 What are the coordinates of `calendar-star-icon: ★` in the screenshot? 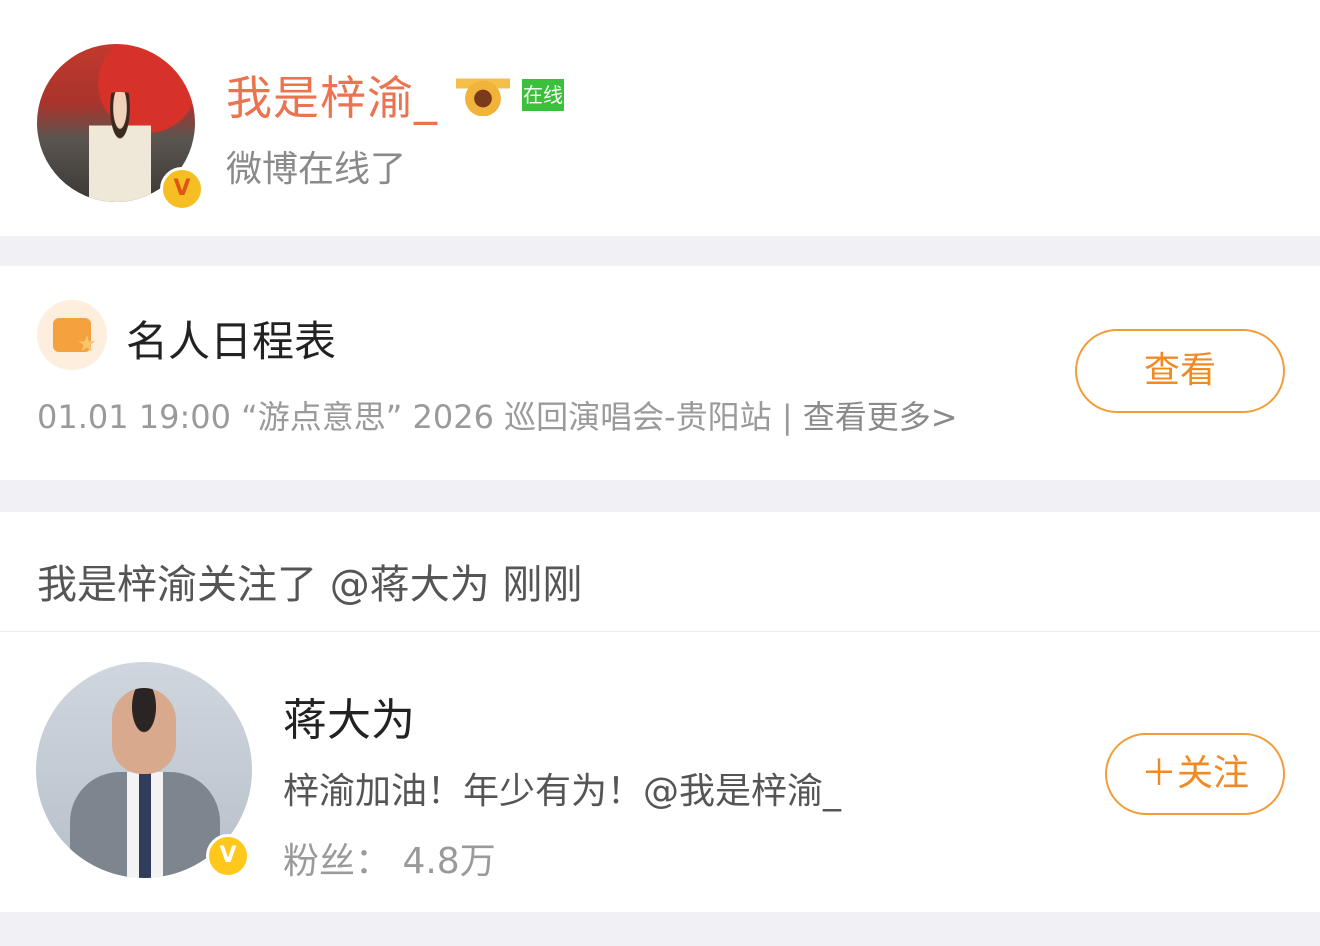 It's located at (72, 335).